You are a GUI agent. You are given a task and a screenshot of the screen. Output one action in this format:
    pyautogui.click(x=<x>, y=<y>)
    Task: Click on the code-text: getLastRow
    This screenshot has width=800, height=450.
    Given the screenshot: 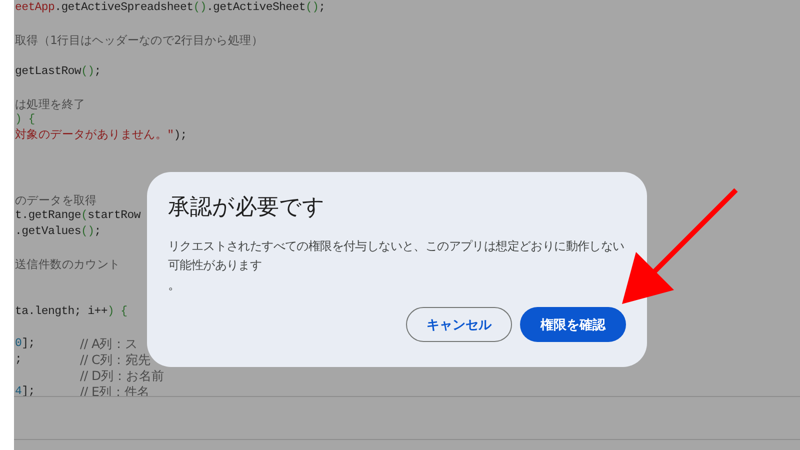 What is the action you would take?
    pyautogui.click(x=48, y=72)
    